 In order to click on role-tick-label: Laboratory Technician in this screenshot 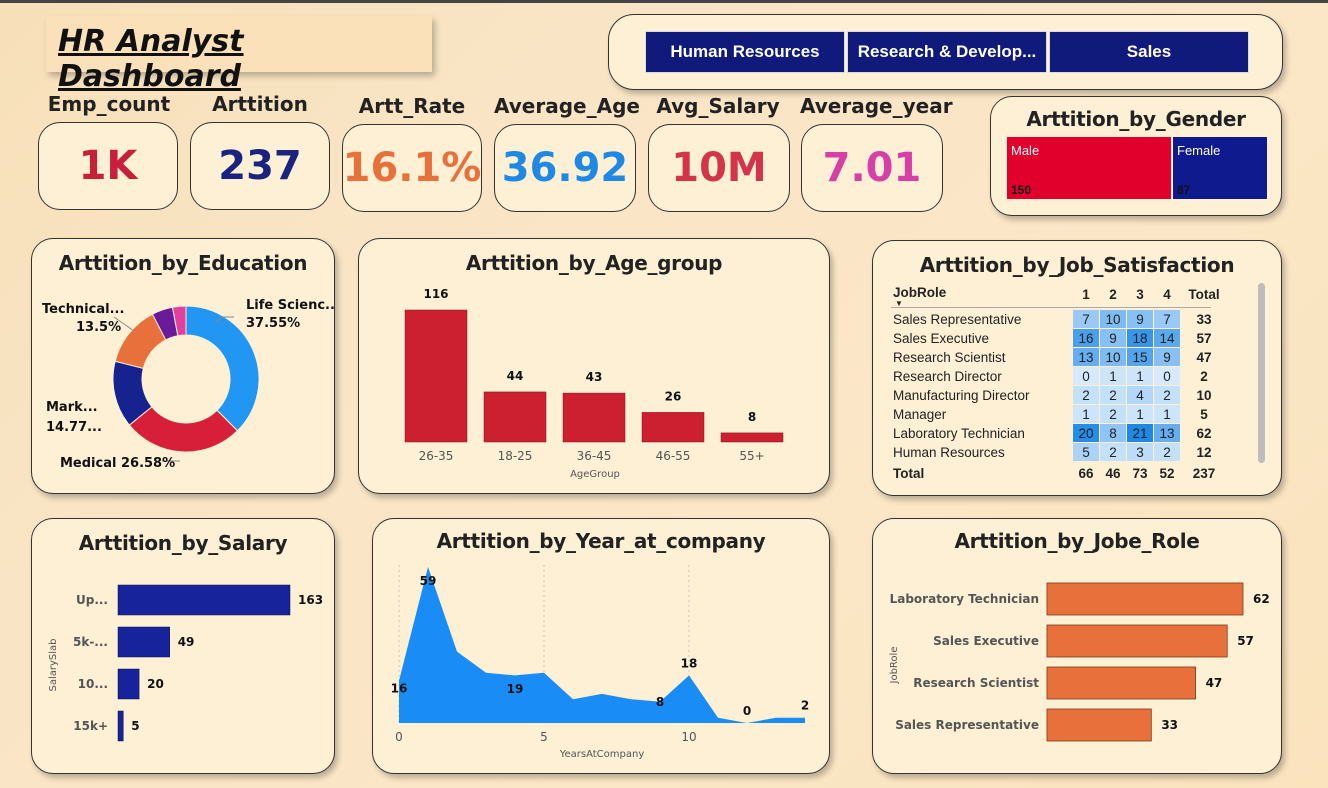, I will do `click(964, 599)`.